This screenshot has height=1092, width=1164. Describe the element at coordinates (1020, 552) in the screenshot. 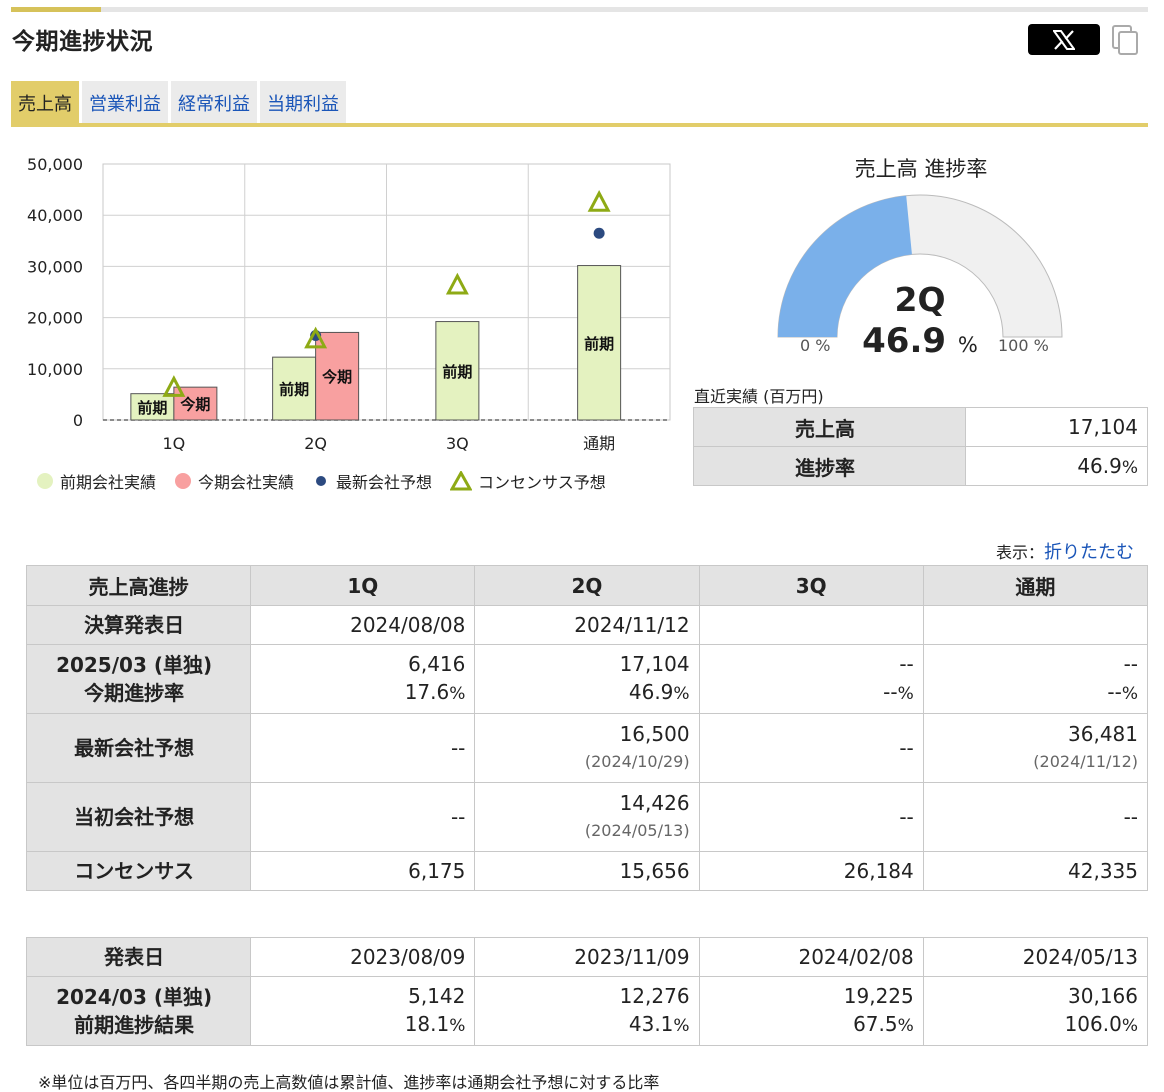

I see `display-toggle-label: 表示：` at that location.